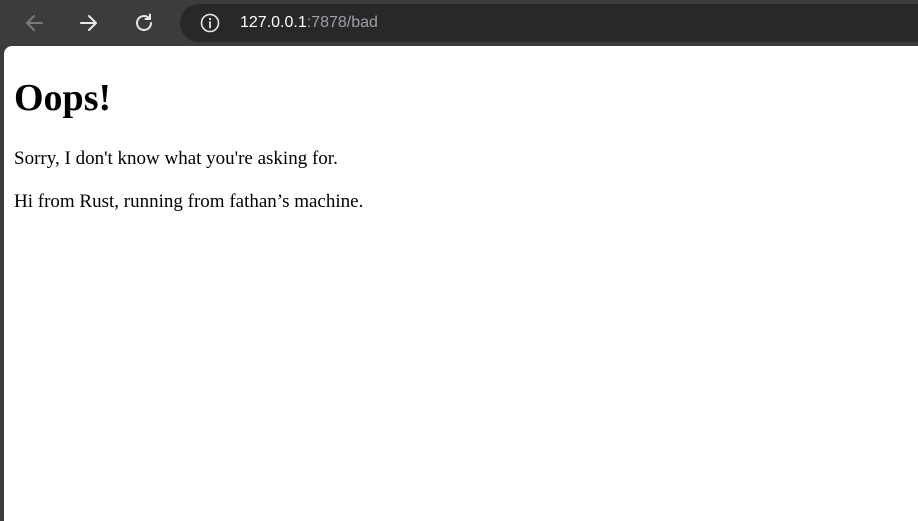 This screenshot has height=521, width=918. What do you see at coordinates (342, 22) in the screenshot?
I see `url-path: :7878/bad` at bounding box center [342, 22].